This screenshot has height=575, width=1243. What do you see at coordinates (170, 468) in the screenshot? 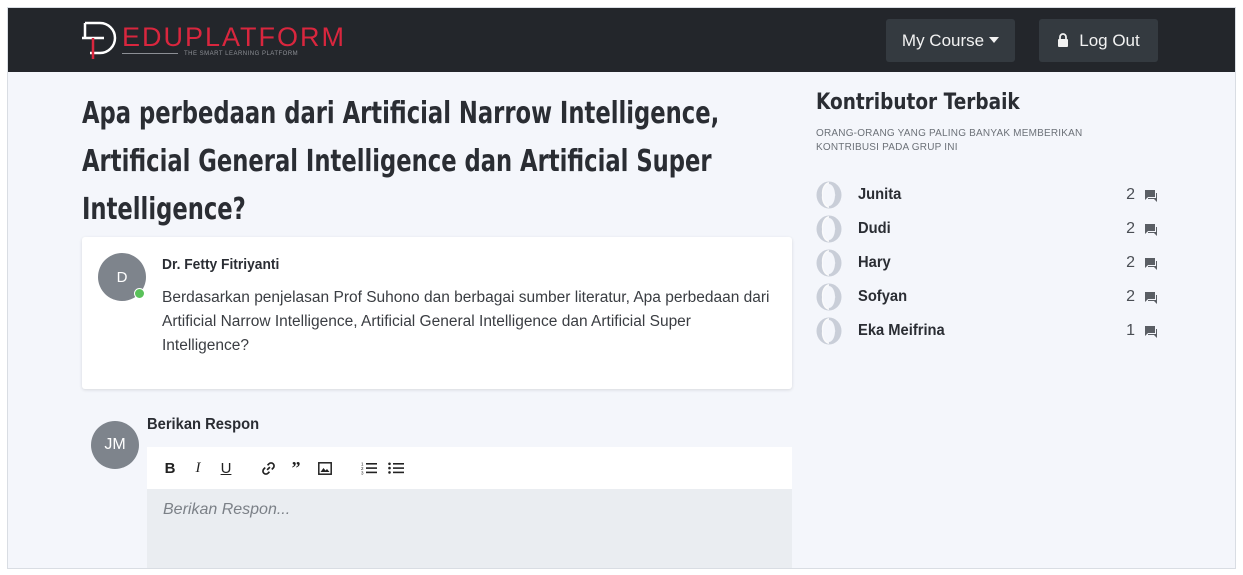
I see `bold-icon: B` at bounding box center [170, 468].